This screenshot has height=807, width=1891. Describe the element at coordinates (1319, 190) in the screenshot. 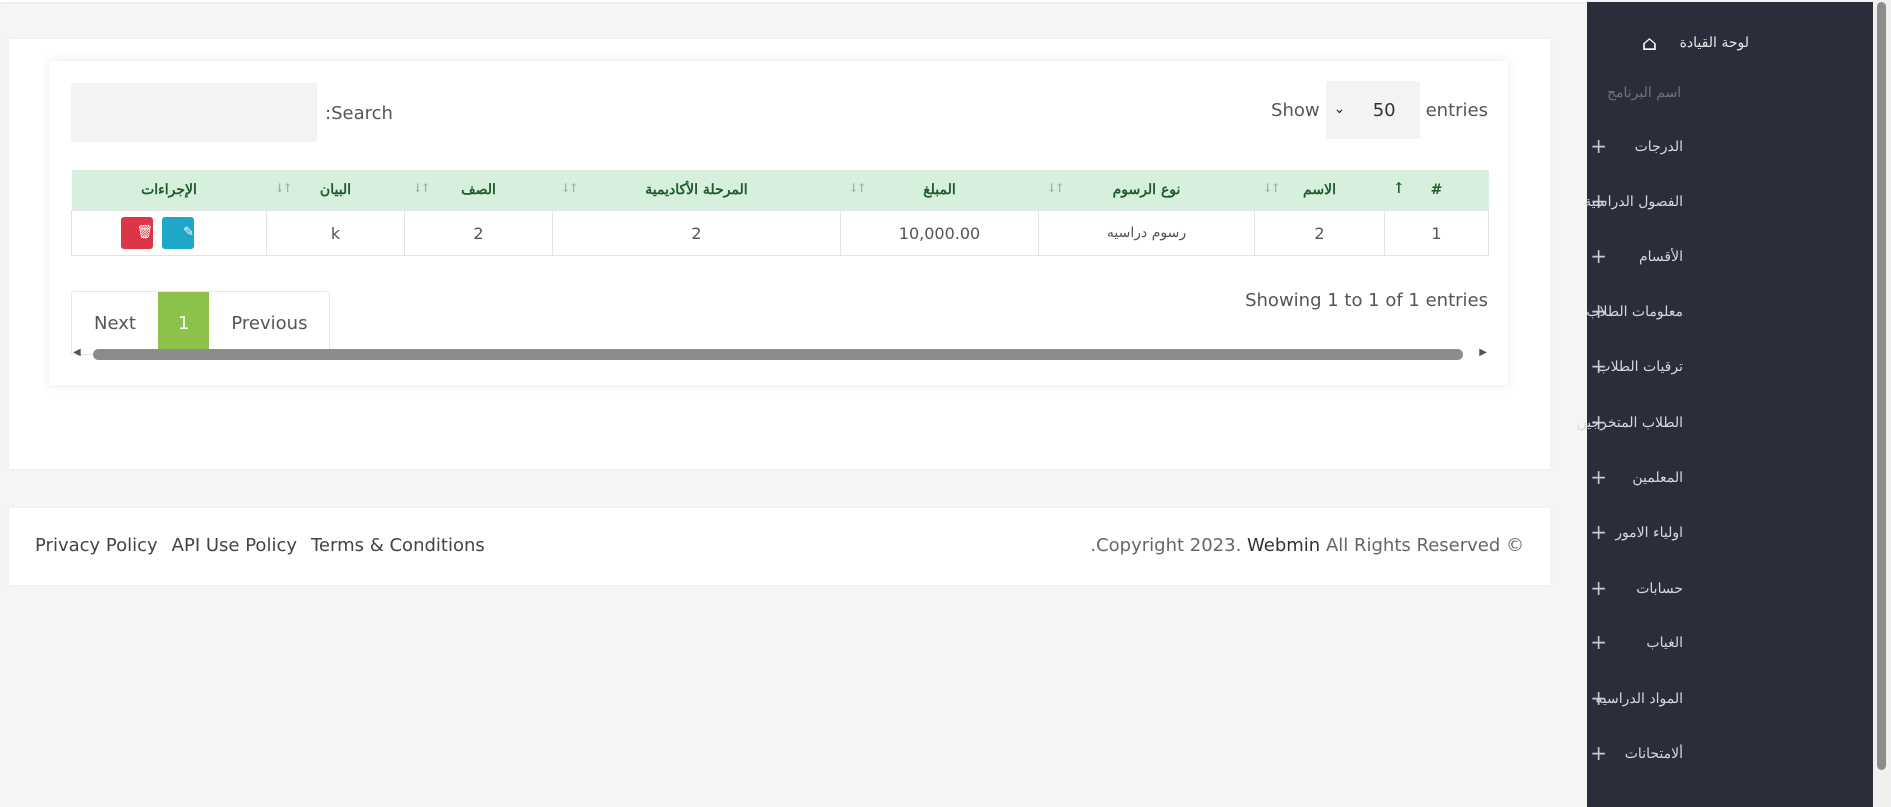

I see `column-header-name: ↑↓ الاسم` at that location.